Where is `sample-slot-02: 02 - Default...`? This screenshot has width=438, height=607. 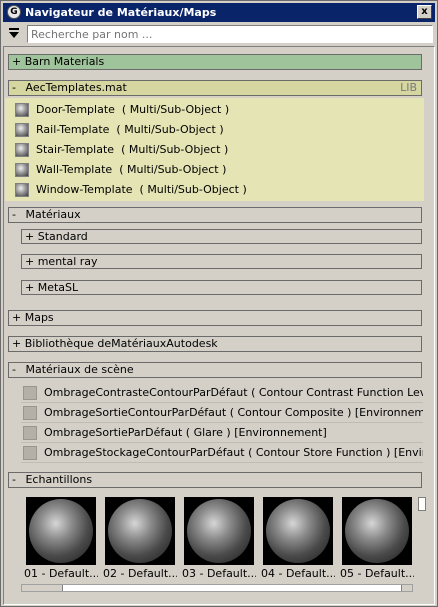 sample-slot-02: 02 - Default... is located at coordinates (140, 538).